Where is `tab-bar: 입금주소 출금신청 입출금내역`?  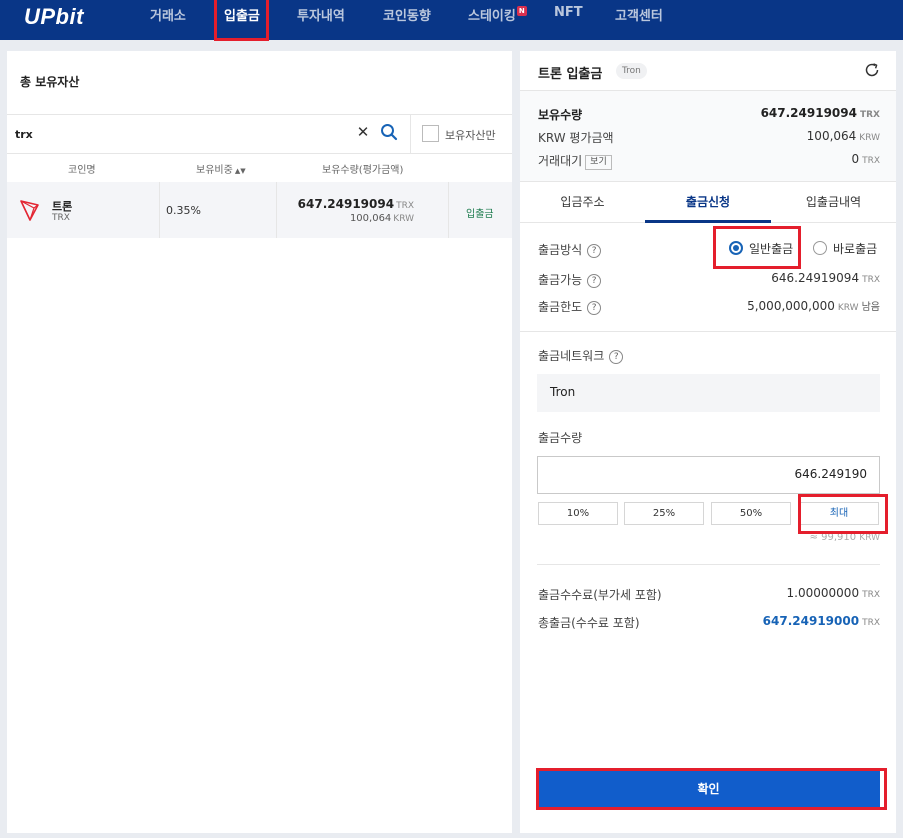
tab-bar: 입금주소 출금신청 입출금내역 is located at coordinates (708, 202).